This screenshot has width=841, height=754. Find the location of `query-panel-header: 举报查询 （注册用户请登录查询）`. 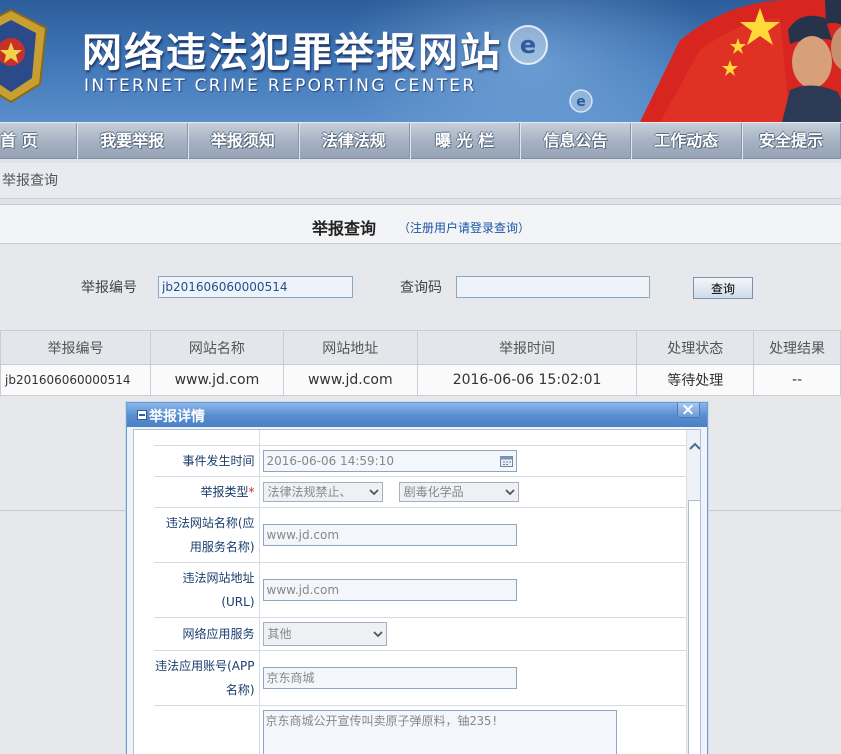

query-panel-header: 举报查询 （注册用户请登录查询） is located at coordinates (420, 224).